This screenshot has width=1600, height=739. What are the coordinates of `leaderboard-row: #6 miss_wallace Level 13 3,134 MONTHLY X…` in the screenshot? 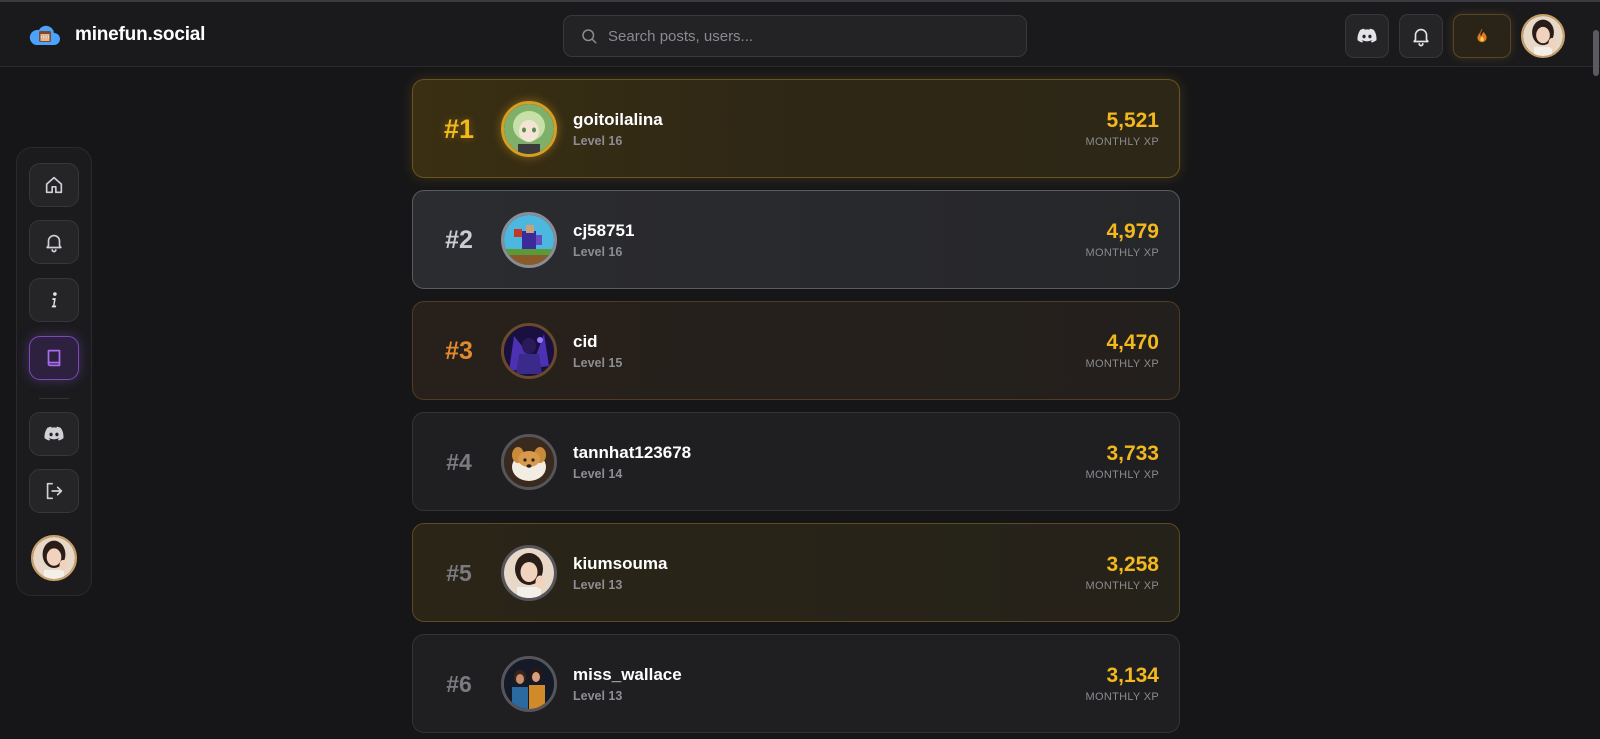 It's located at (796, 683).